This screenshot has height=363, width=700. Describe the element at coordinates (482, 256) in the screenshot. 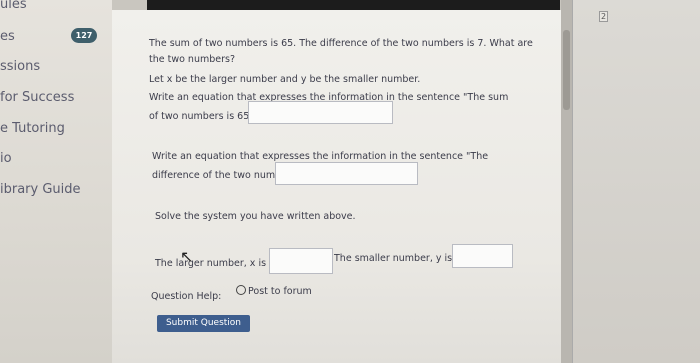

I see `smaller-number-input` at that location.